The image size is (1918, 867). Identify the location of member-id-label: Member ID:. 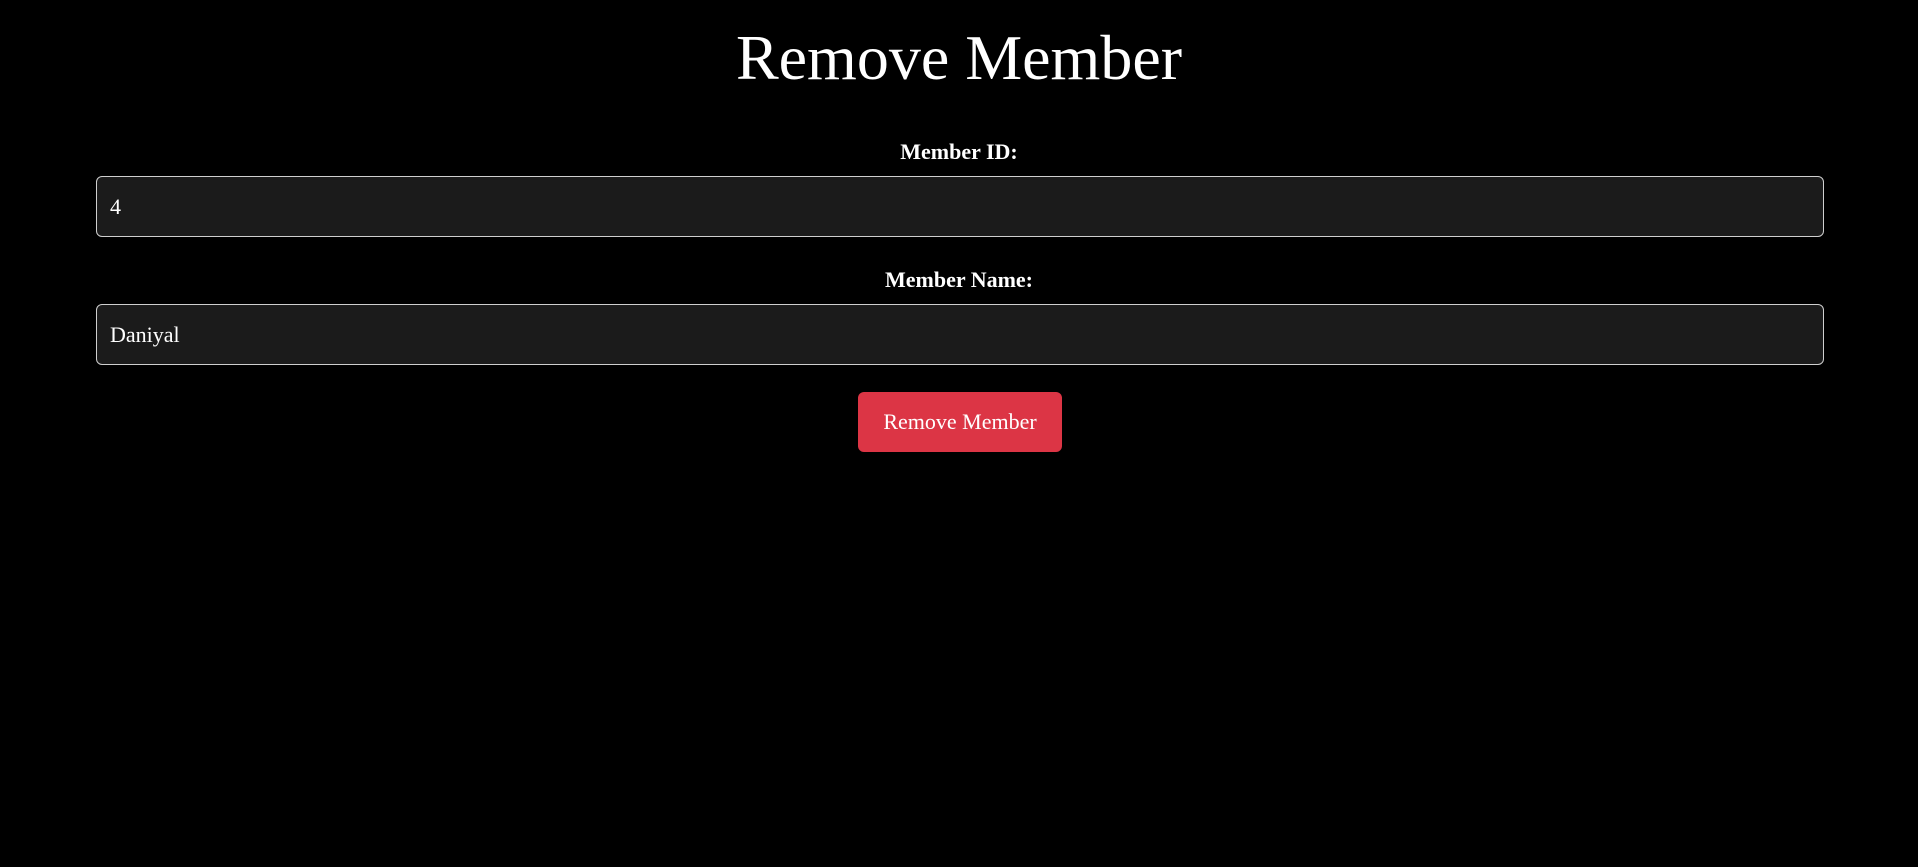
(959, 151).